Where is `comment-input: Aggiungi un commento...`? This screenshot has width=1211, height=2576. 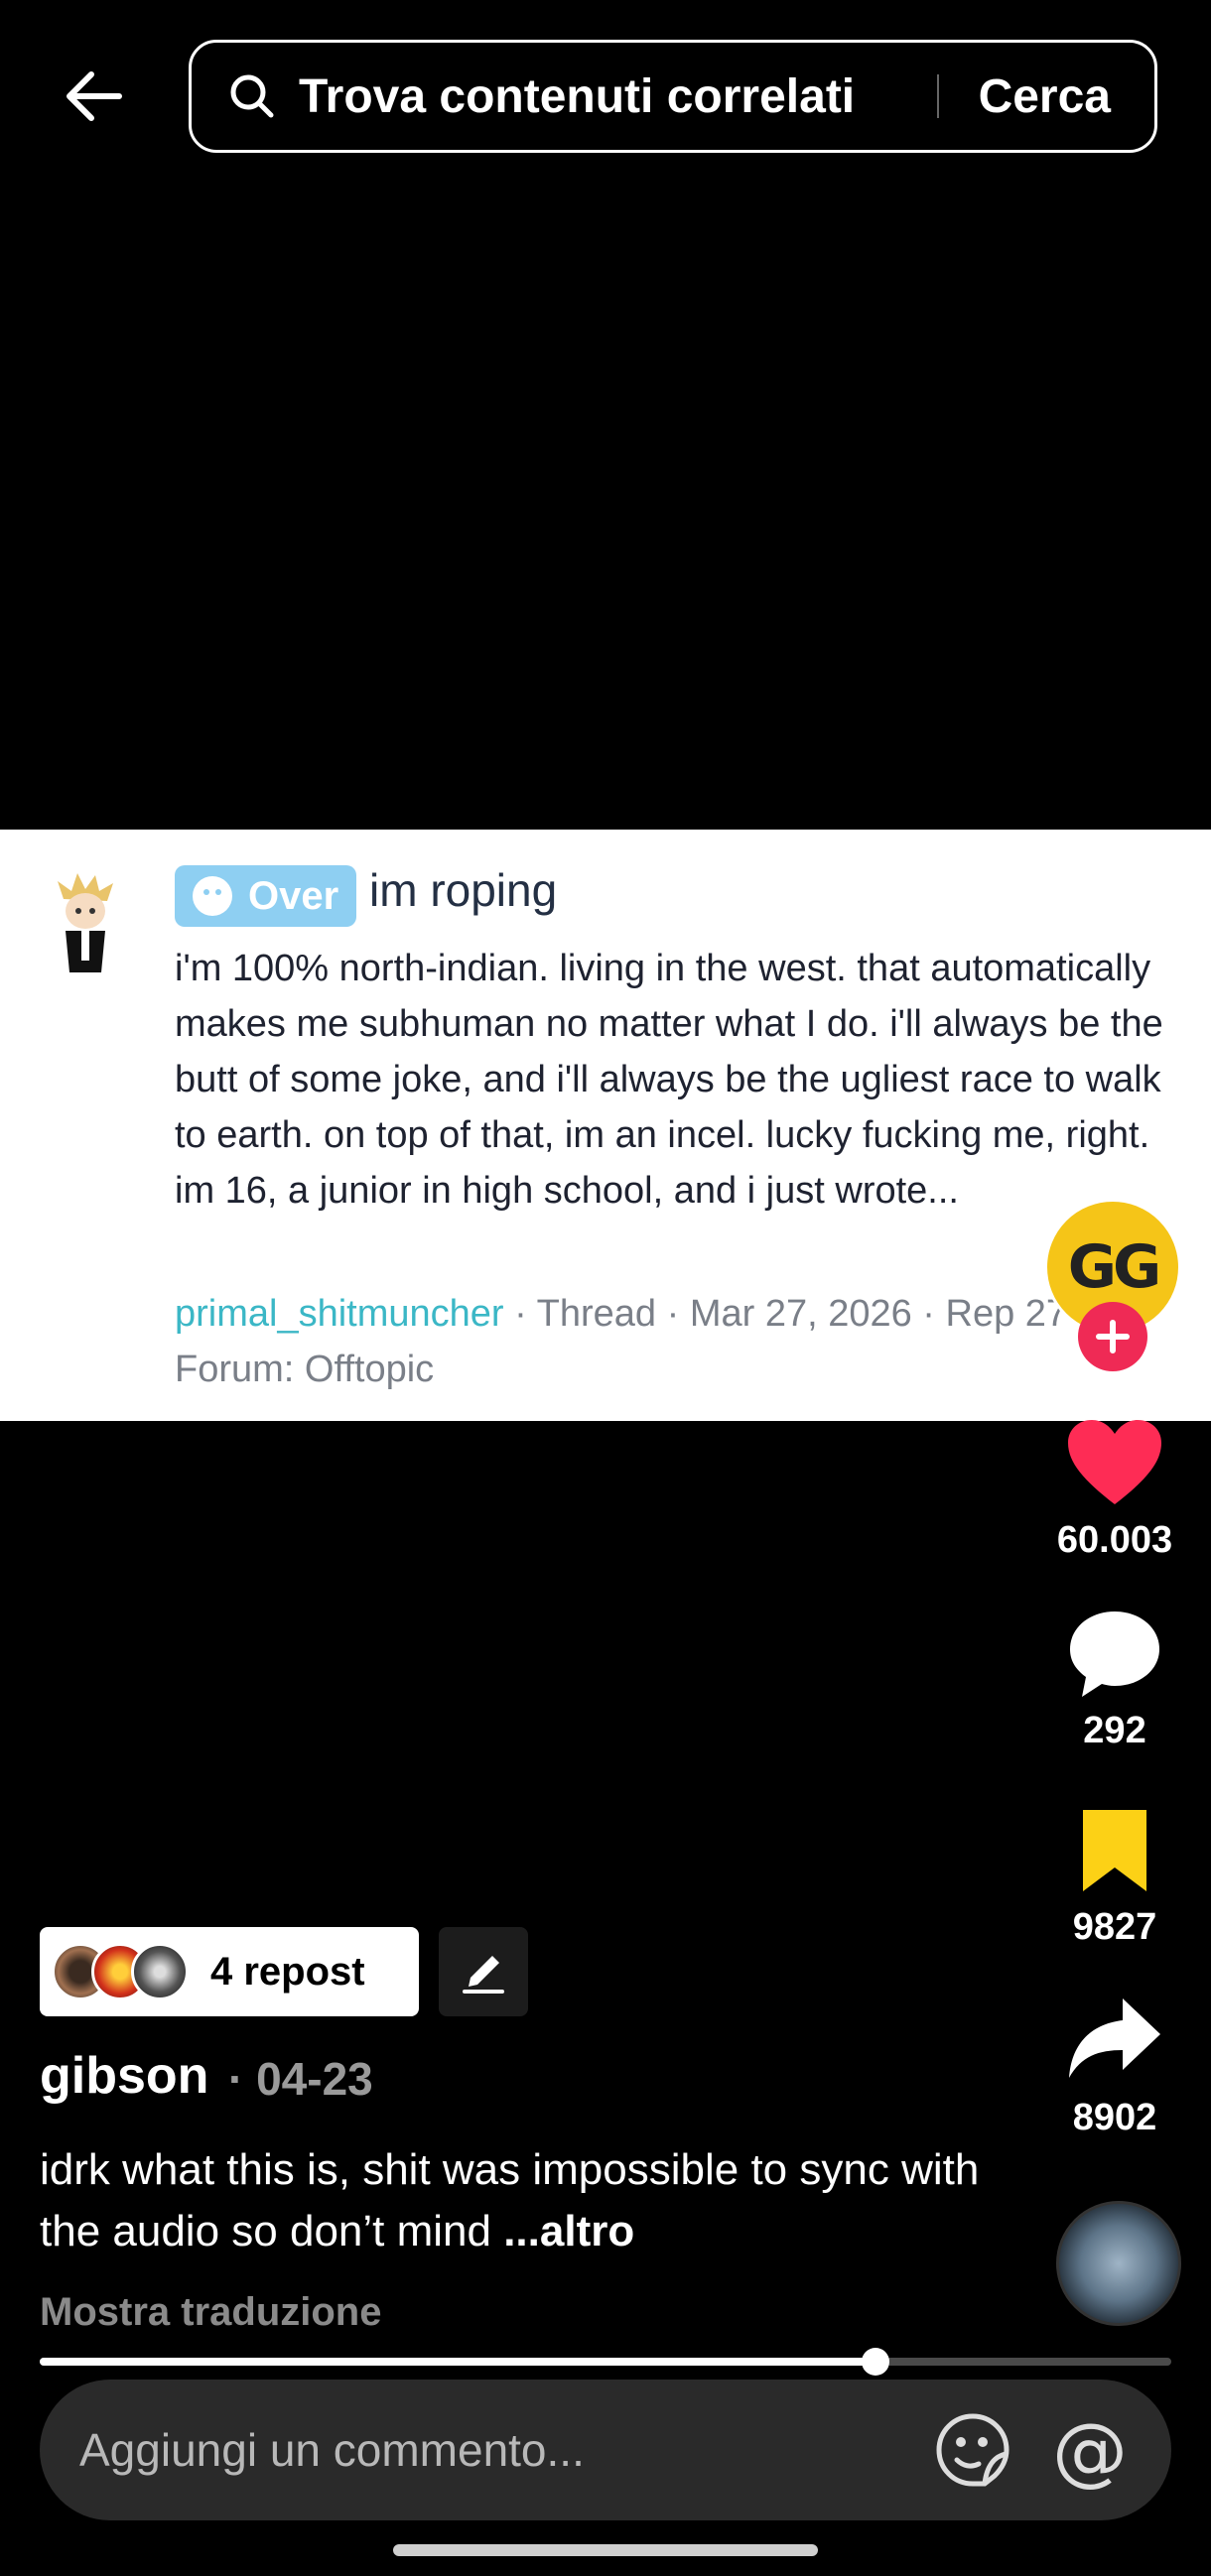
comment-input: Aggiungi un commento... is located at coordinates (506, 2450).